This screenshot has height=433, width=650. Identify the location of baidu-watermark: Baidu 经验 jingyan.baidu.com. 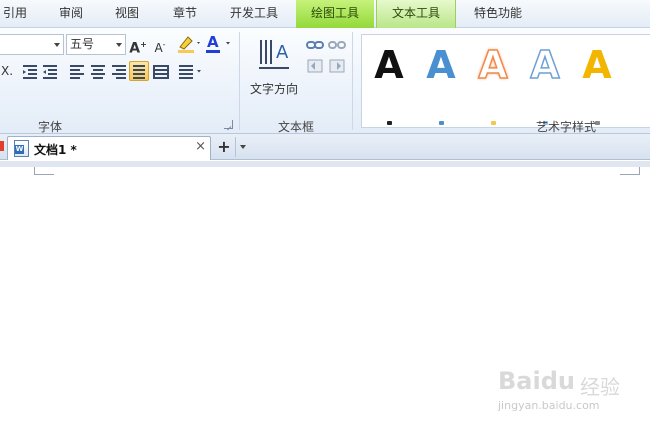
(573, 392).